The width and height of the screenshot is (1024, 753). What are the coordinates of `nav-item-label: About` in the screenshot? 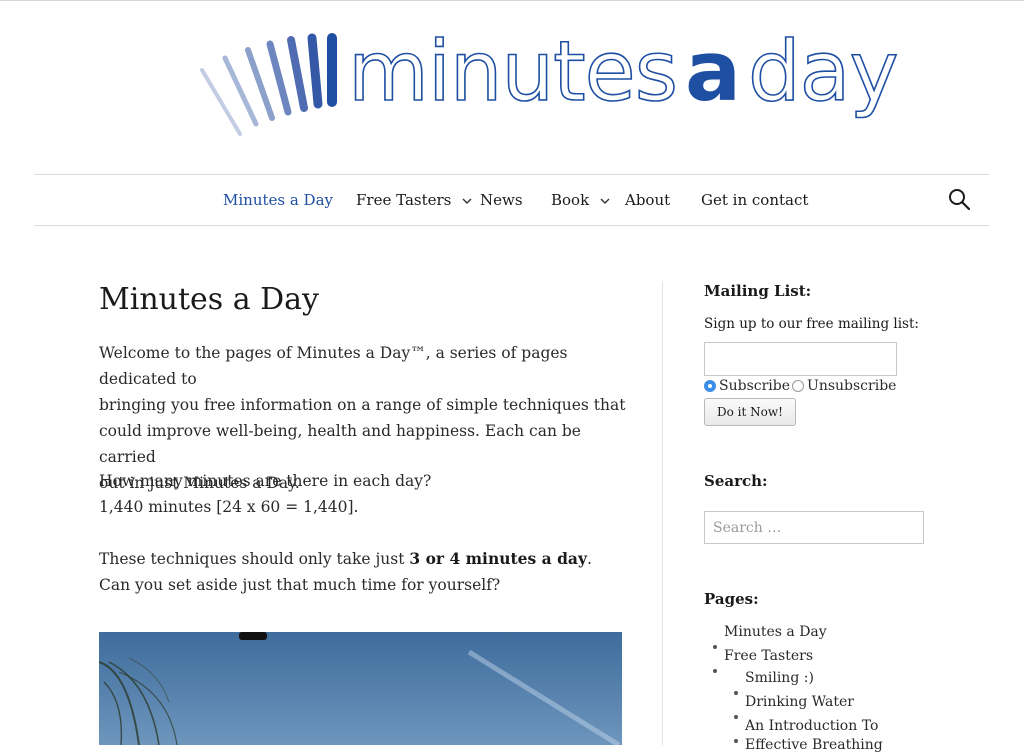 It's located at (648, 200).